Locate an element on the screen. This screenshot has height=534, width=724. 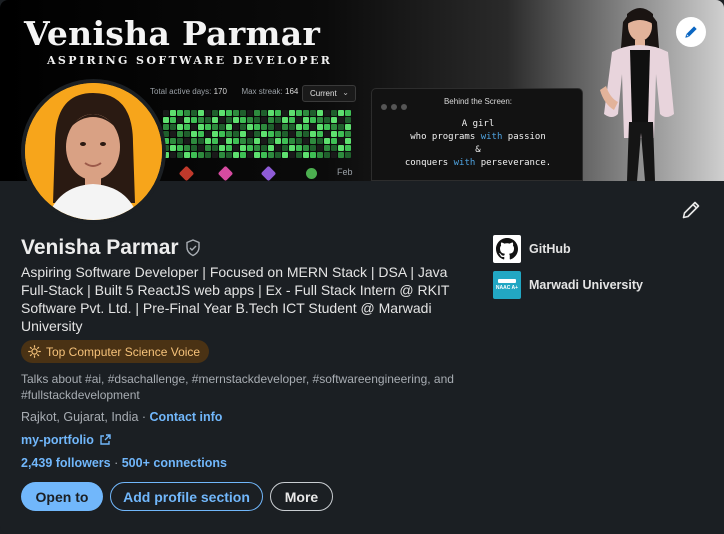
external-link-icon is located at coordinates (105, 440).